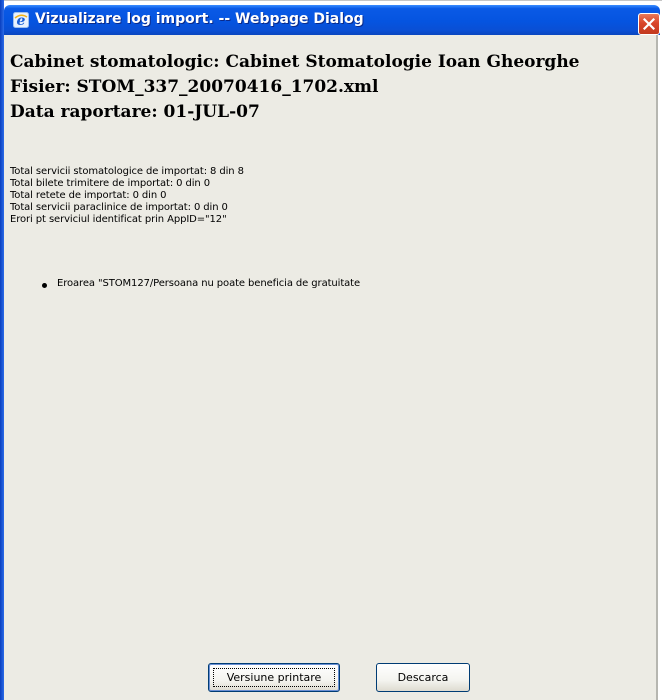  I want to click on close-button, so click(649, 24).